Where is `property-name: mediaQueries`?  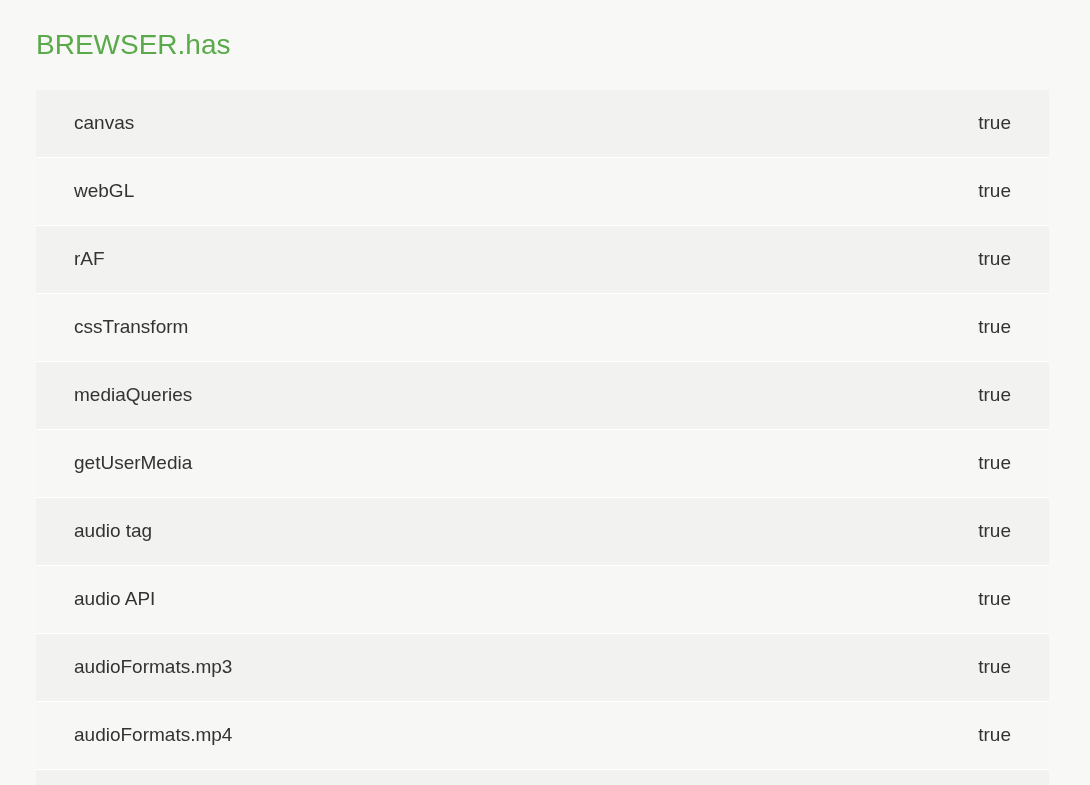 property-name: mediaQueries is located at coordinates (133, 395).